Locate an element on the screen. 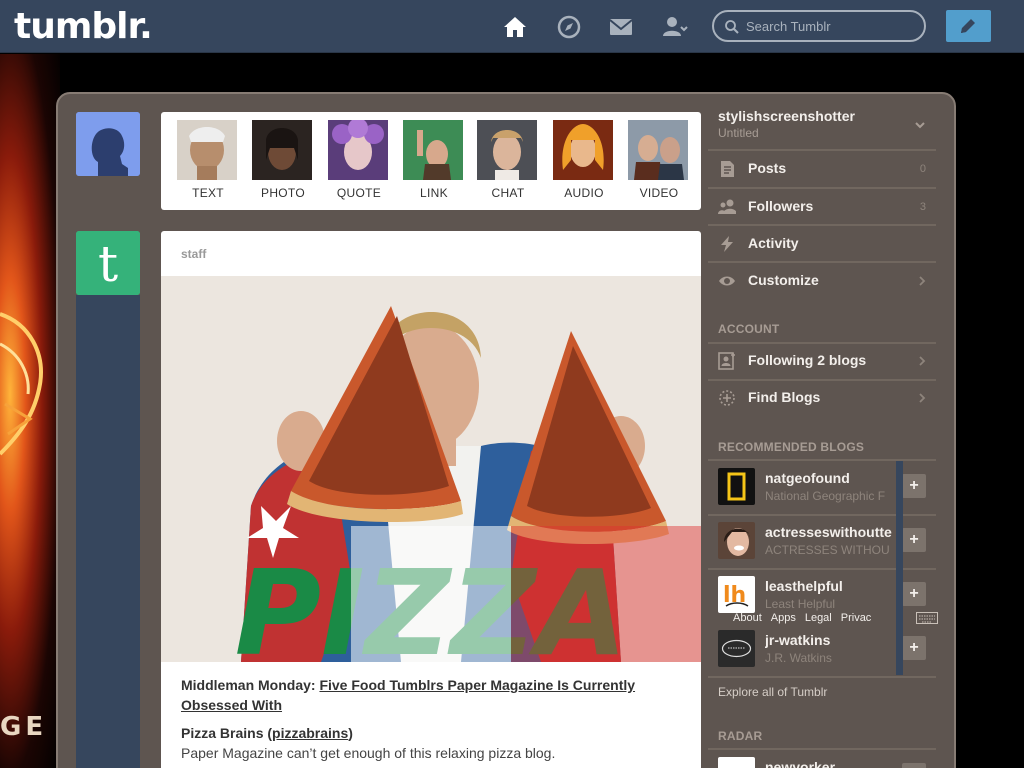 Image resolution: width=1024 pixels, height=768 pixels. explore-link: Explore all of Tumblr is located at coordinates (772, 692).